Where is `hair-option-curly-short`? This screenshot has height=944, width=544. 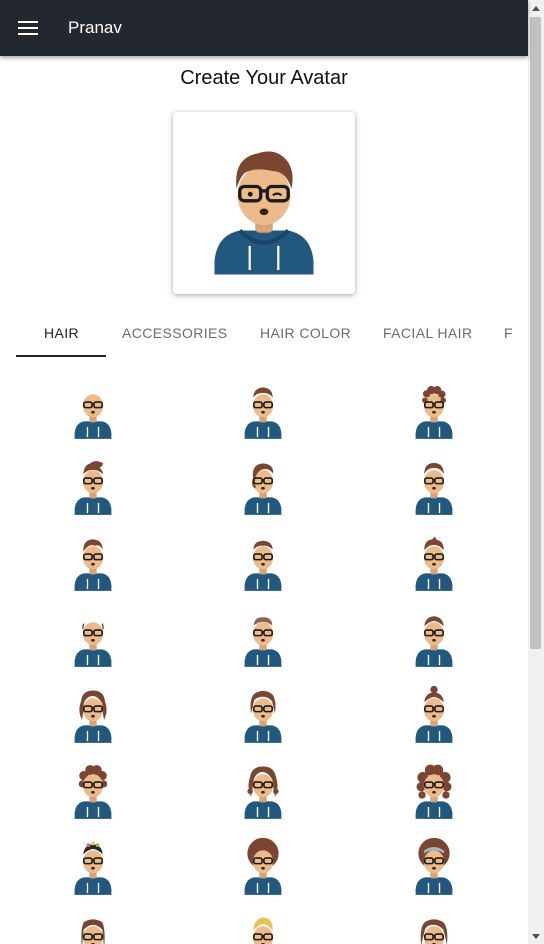 hair-option-curly-short is located at coordinates (434, 409).